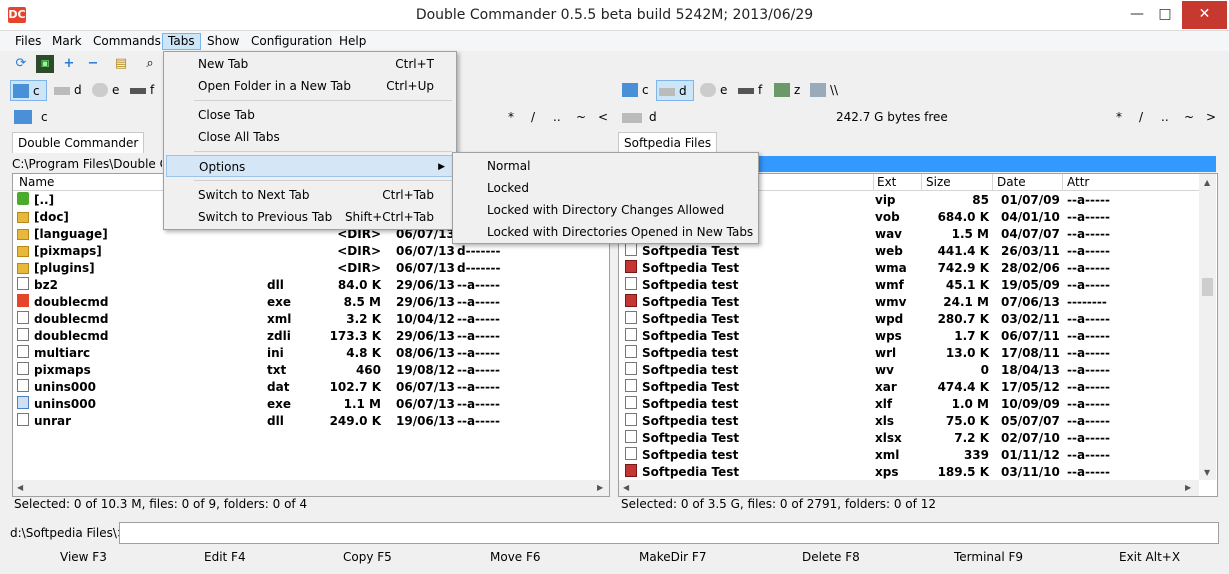  I want to click on note-icon: ▤, so click(121, 64).